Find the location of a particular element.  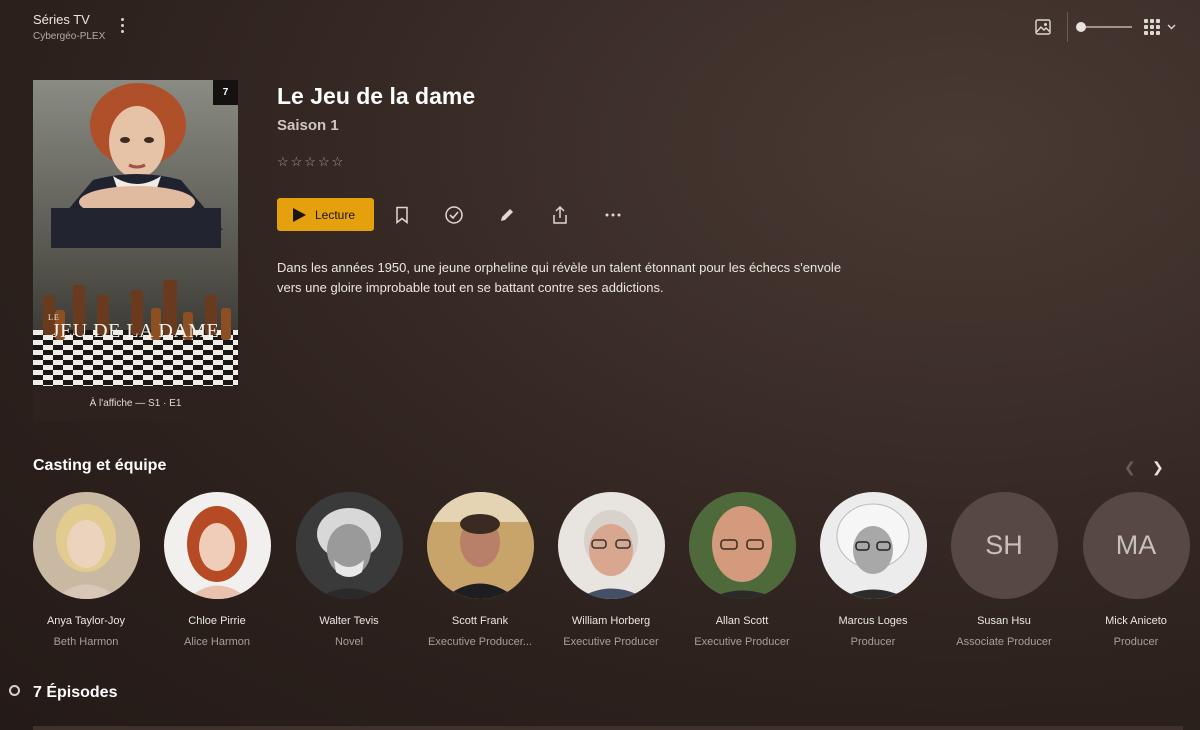

episodes-section-title: 7 Épisodes is located at coordinates (75, 692).